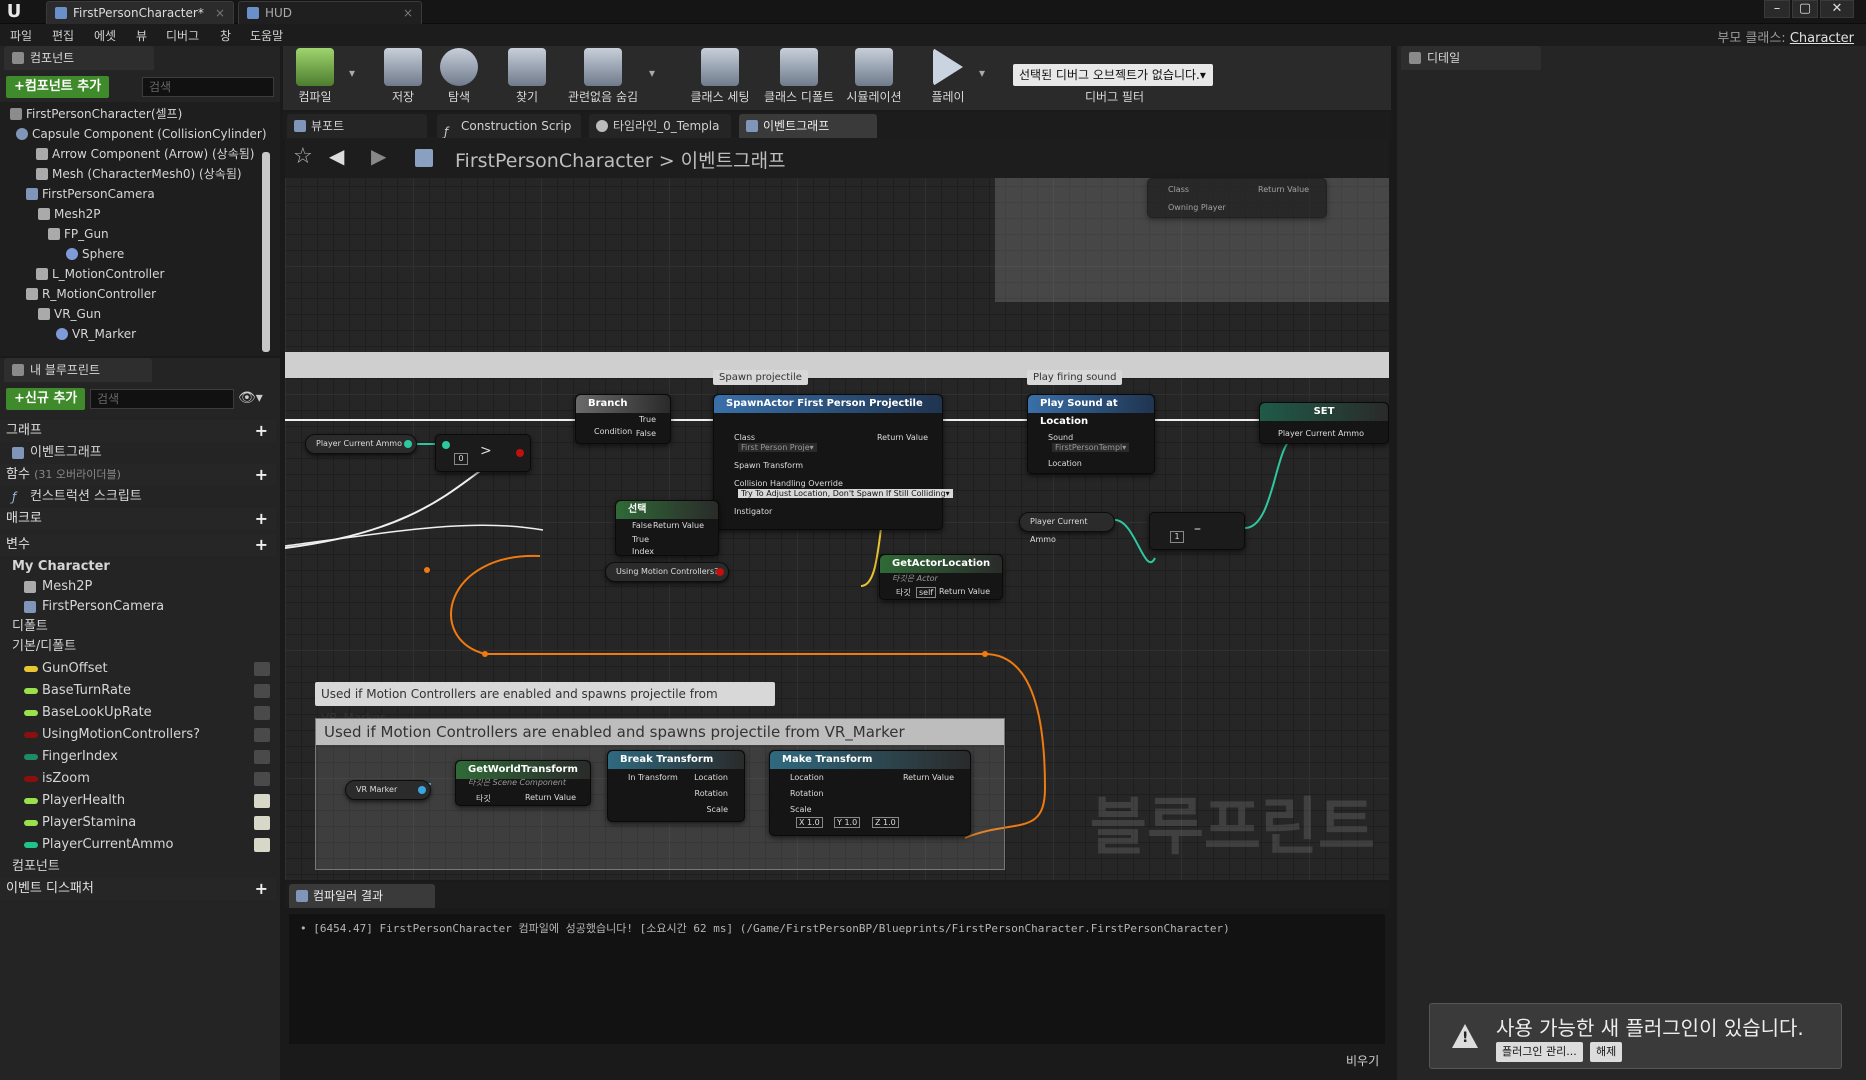 The width and height of the screenshot is (1866, 1080). What do you see at coordinates (78, 370) in the screenshot?
I see `tab-my-blueprint: 내 블루프린트` at bounding box center [78, 370].